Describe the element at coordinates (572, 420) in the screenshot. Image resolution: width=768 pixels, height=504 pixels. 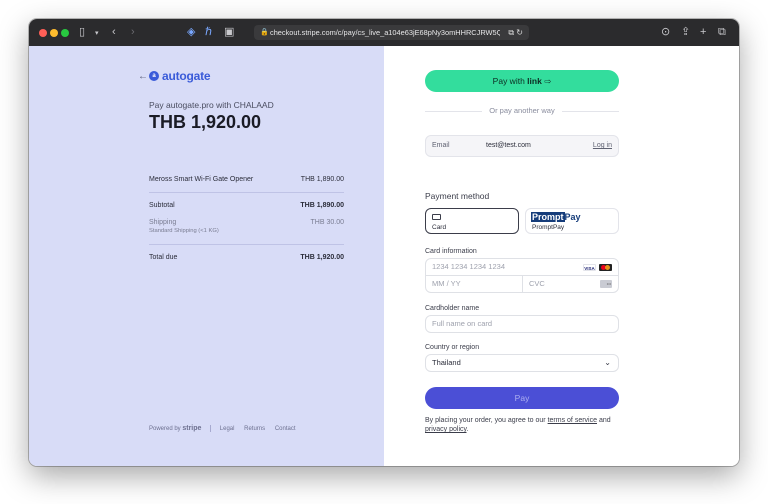
I see `terms-of-service-link: terms of service` at that location.